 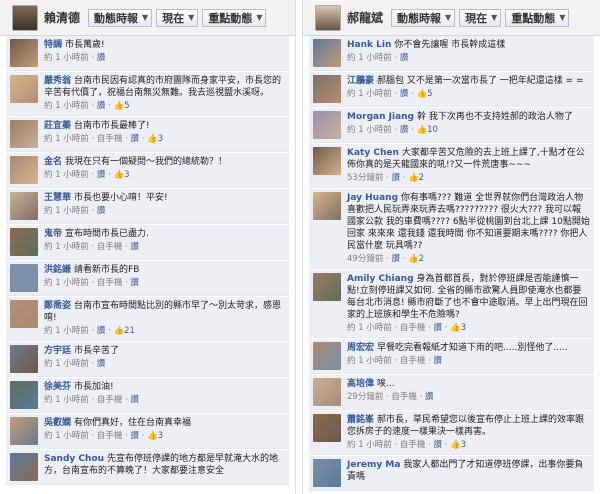 I want to click on commenter-name: 莊宜蓁, so click(x=57, y=126).